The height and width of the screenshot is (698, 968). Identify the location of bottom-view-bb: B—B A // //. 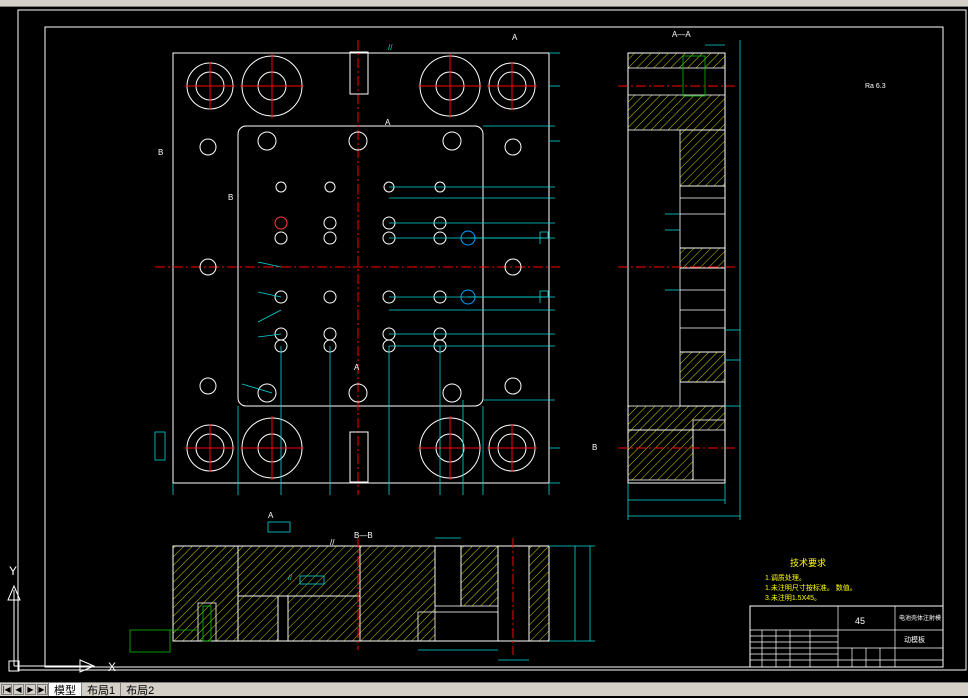
(362, 586).